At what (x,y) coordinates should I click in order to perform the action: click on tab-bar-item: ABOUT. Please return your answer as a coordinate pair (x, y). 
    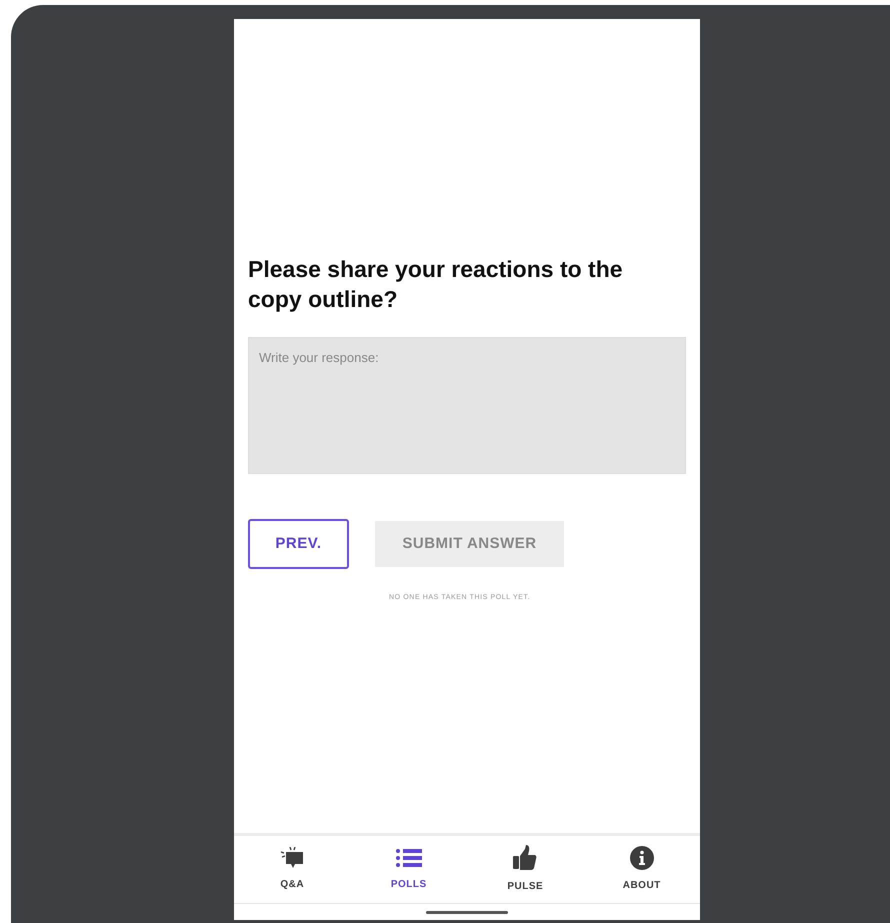
    Looking at the image, I should click on (642, 869).